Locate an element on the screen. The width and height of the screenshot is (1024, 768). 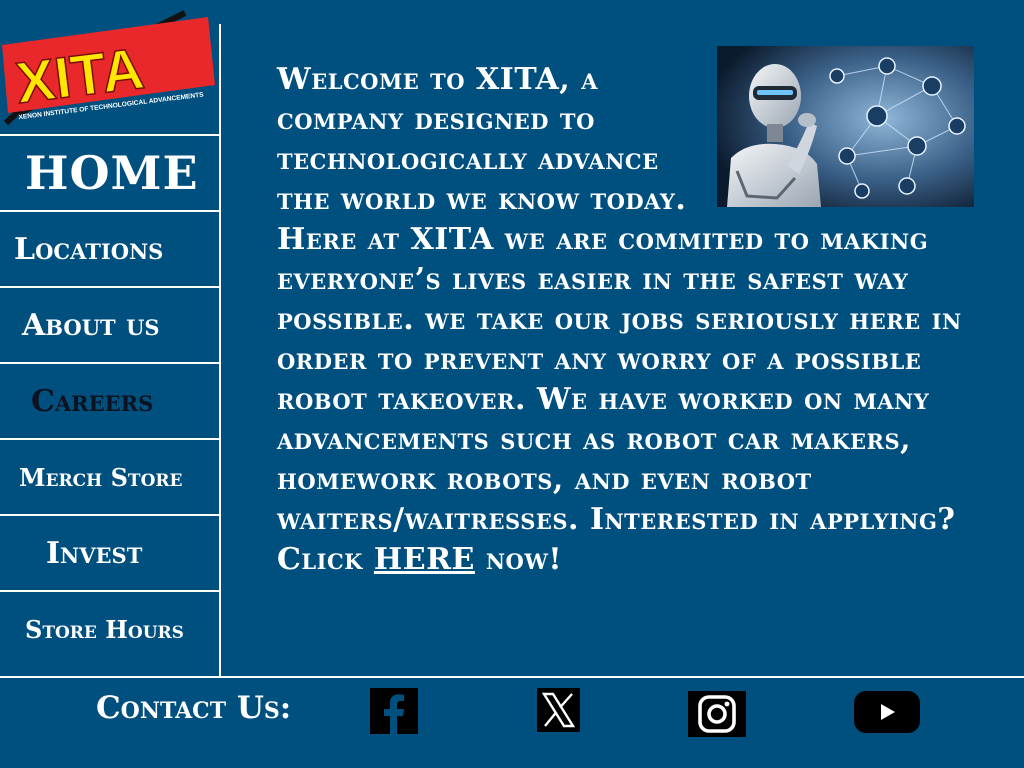
apply-here-link: HERE is located at coordinates (424, 559).